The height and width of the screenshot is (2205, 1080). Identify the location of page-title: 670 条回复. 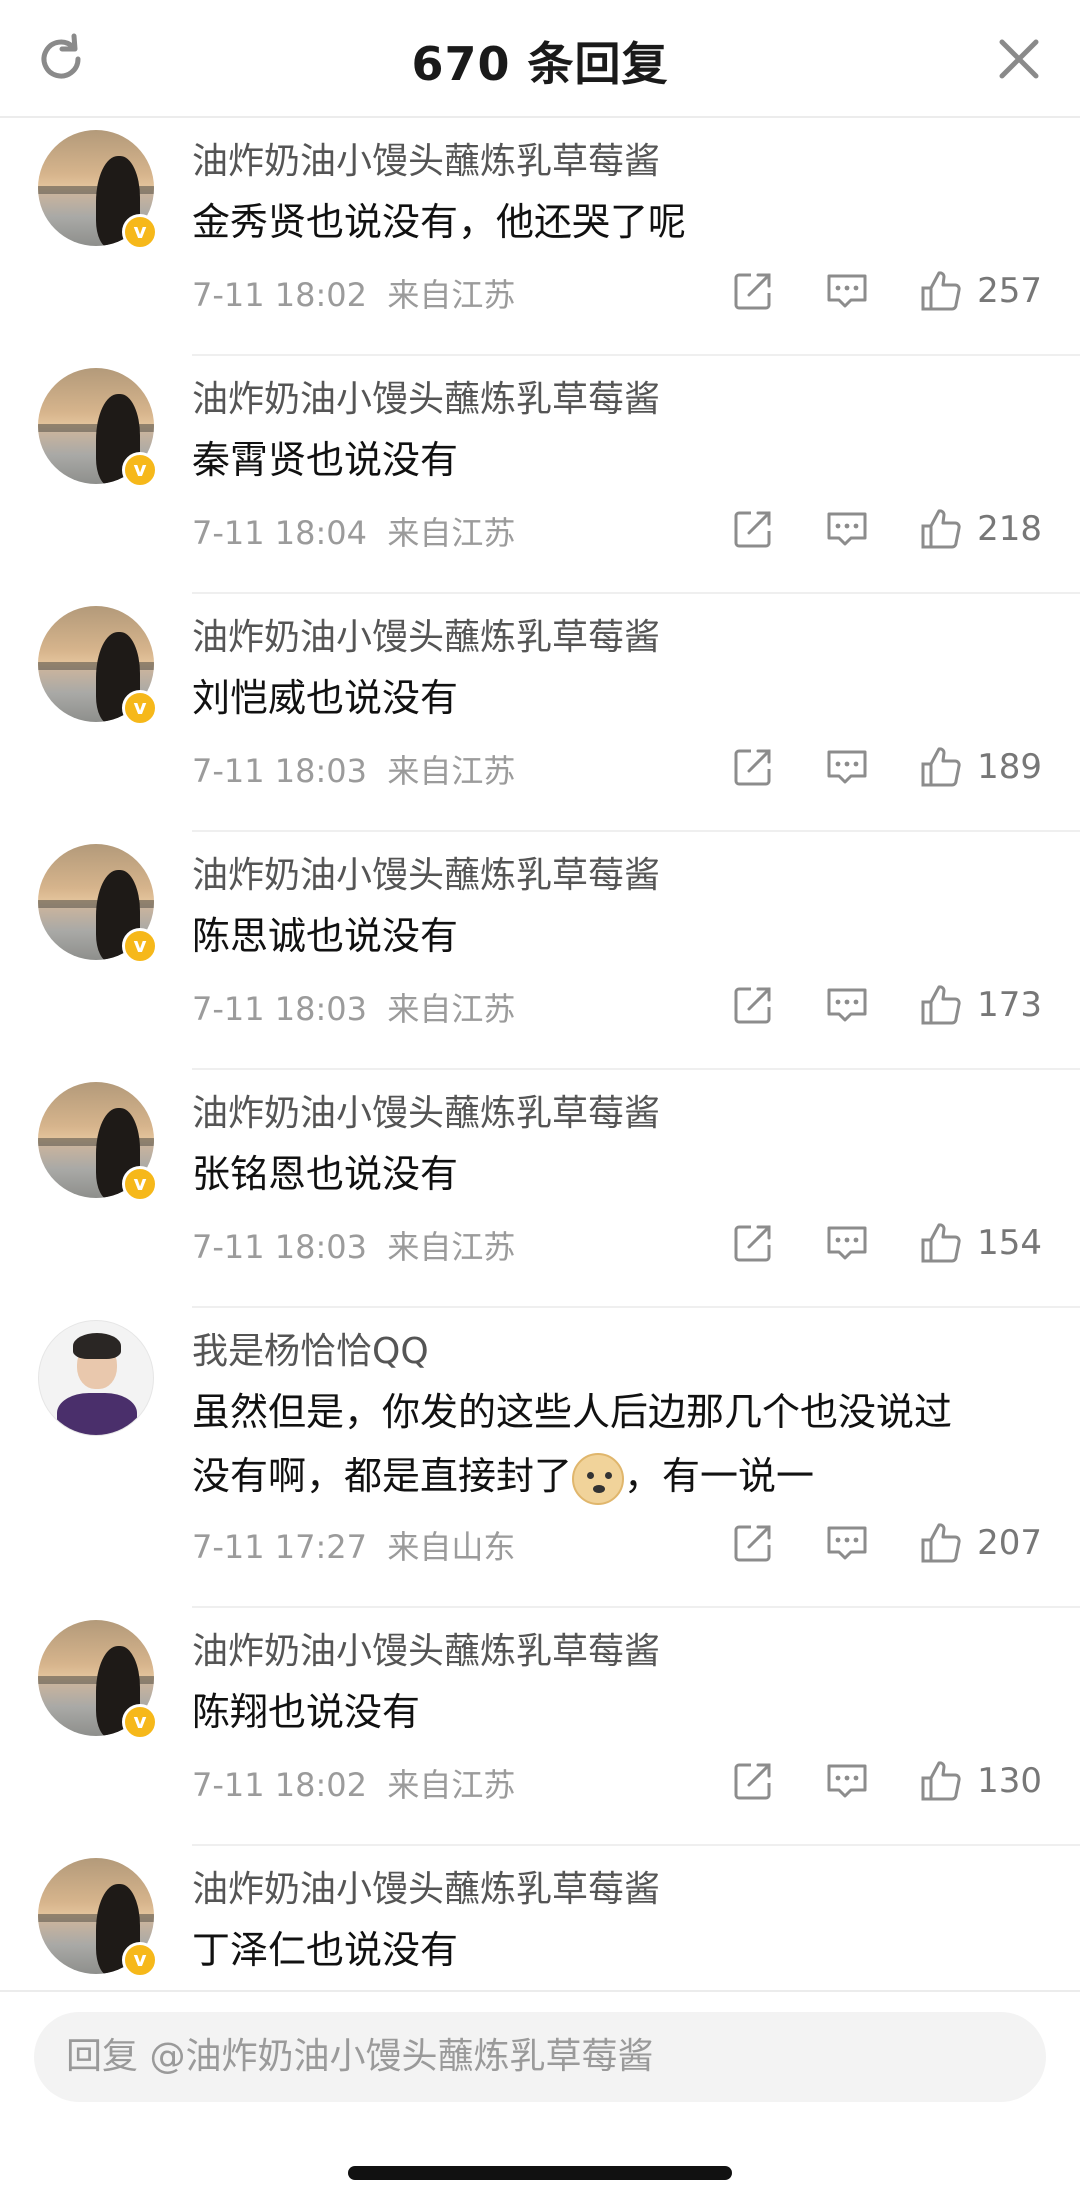
(540, 64).